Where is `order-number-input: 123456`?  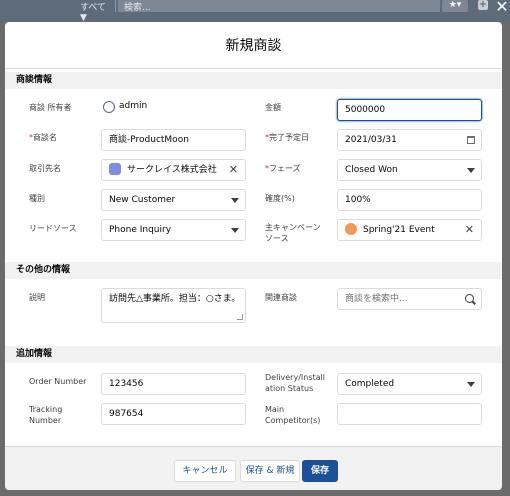
order-number-input: 123456 is located at coordinates (173, 384).